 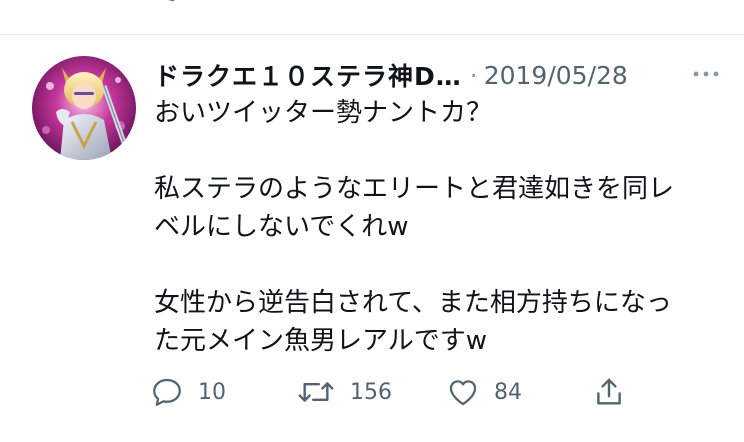 What do you see at coordinates (414, 189) in the screenshot?
I see `tweet-text-line: 私ステラのようなエリートと君達如きを同レ` at bounding box center [414, 189].